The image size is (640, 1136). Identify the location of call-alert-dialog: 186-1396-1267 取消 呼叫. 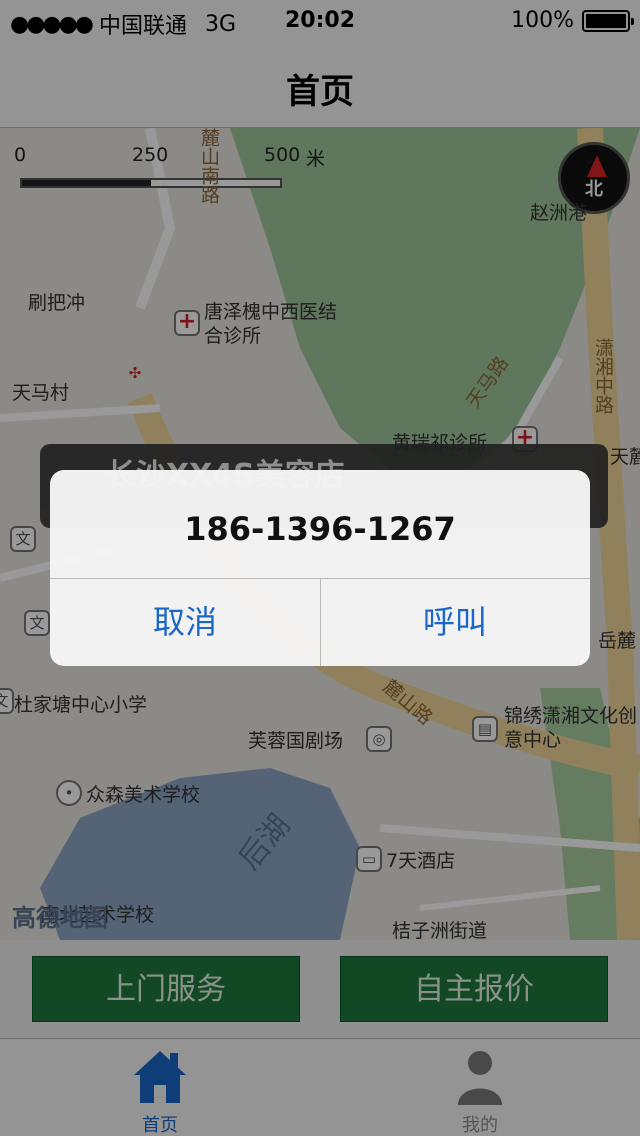
(320, 568).